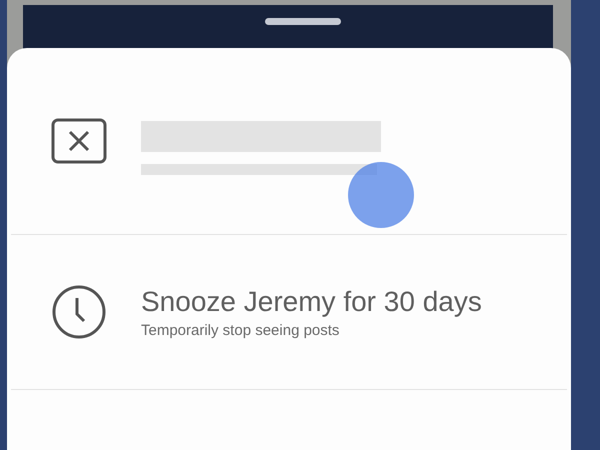  What do you see at coordinates (240, 330) in the screenshot?
I see `option-subtitle: Temporarily stop seeing posts` at bounding box center [240, 330].